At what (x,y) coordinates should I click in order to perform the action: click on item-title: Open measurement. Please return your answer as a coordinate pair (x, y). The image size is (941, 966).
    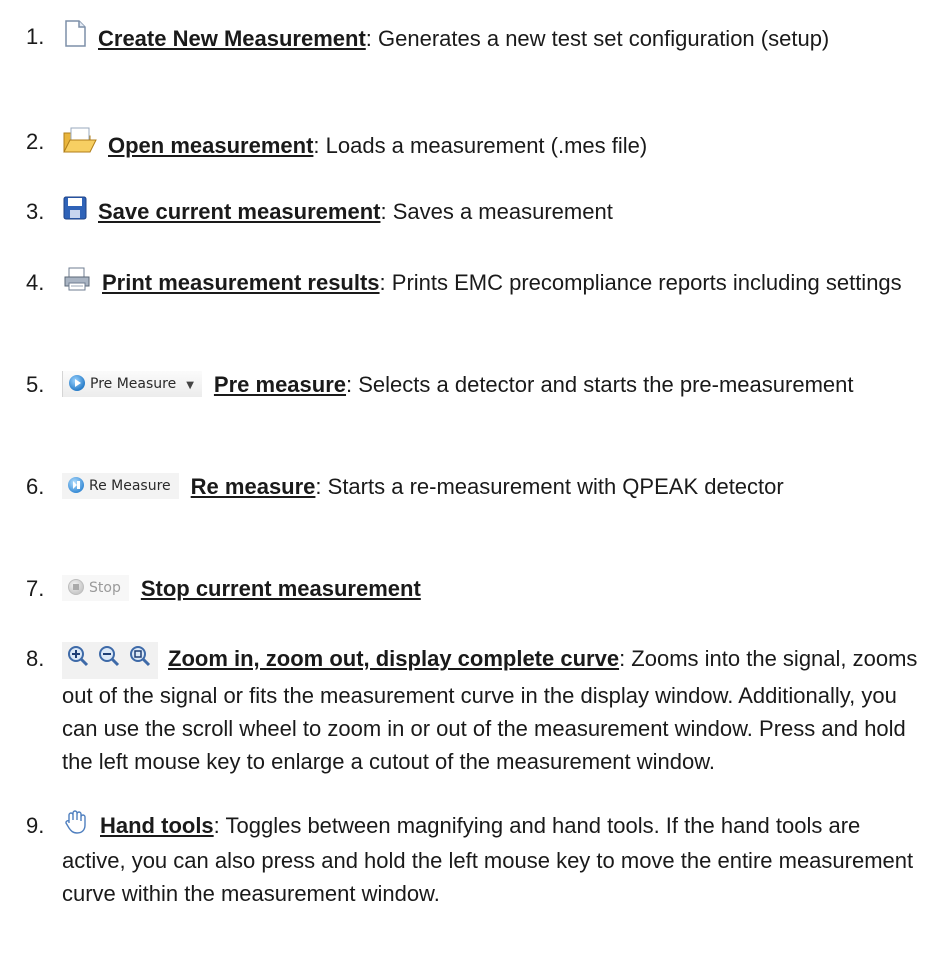
    Looking at the image, I should click on (210, 145).